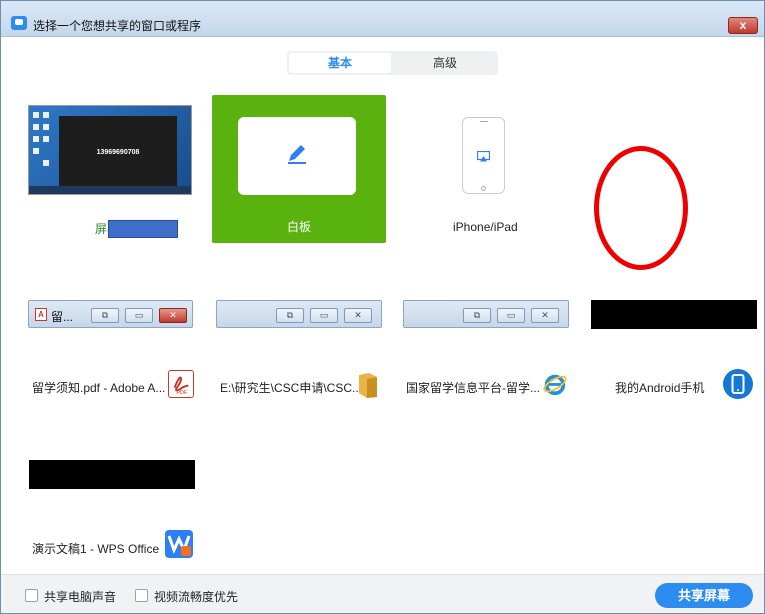 The image size is (765, 614). I want to click on adobe-pdf-icon: PDF, so click(181, 384).